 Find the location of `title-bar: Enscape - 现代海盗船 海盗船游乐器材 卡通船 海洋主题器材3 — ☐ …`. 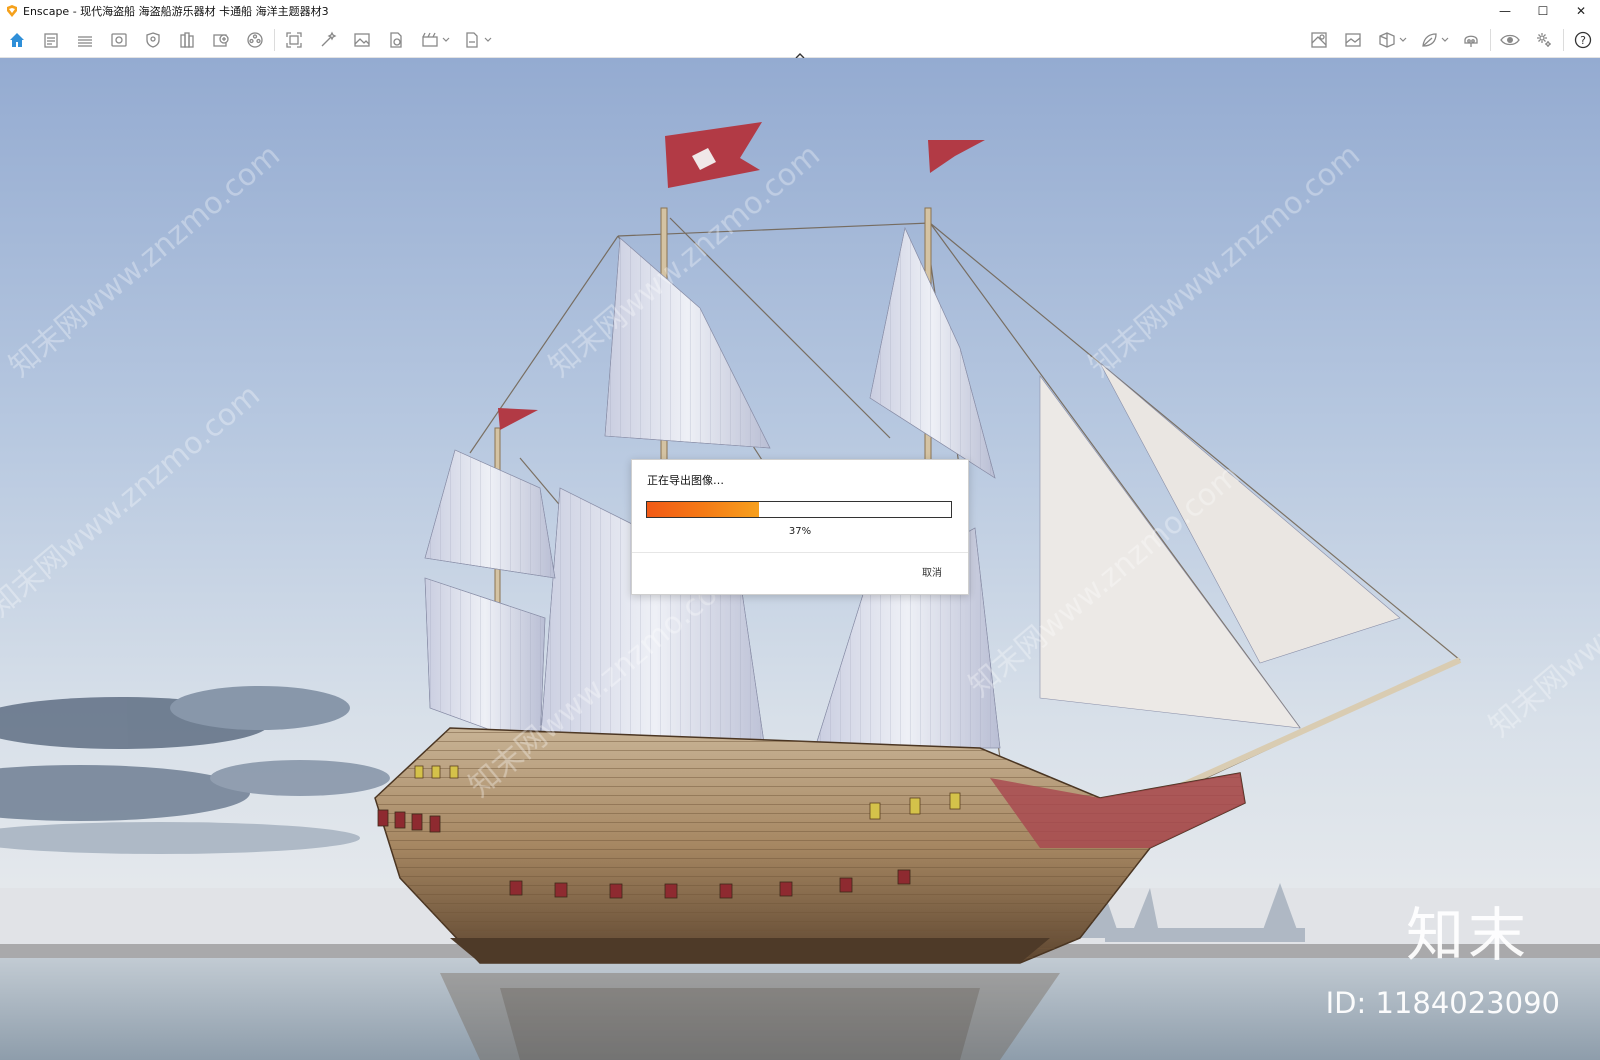

title-bar: Enscape - 现代海盗船 海盗船游乐器材 卡通船 海洋主题器材3 — ☐ … is located at coordinates (800, 11).